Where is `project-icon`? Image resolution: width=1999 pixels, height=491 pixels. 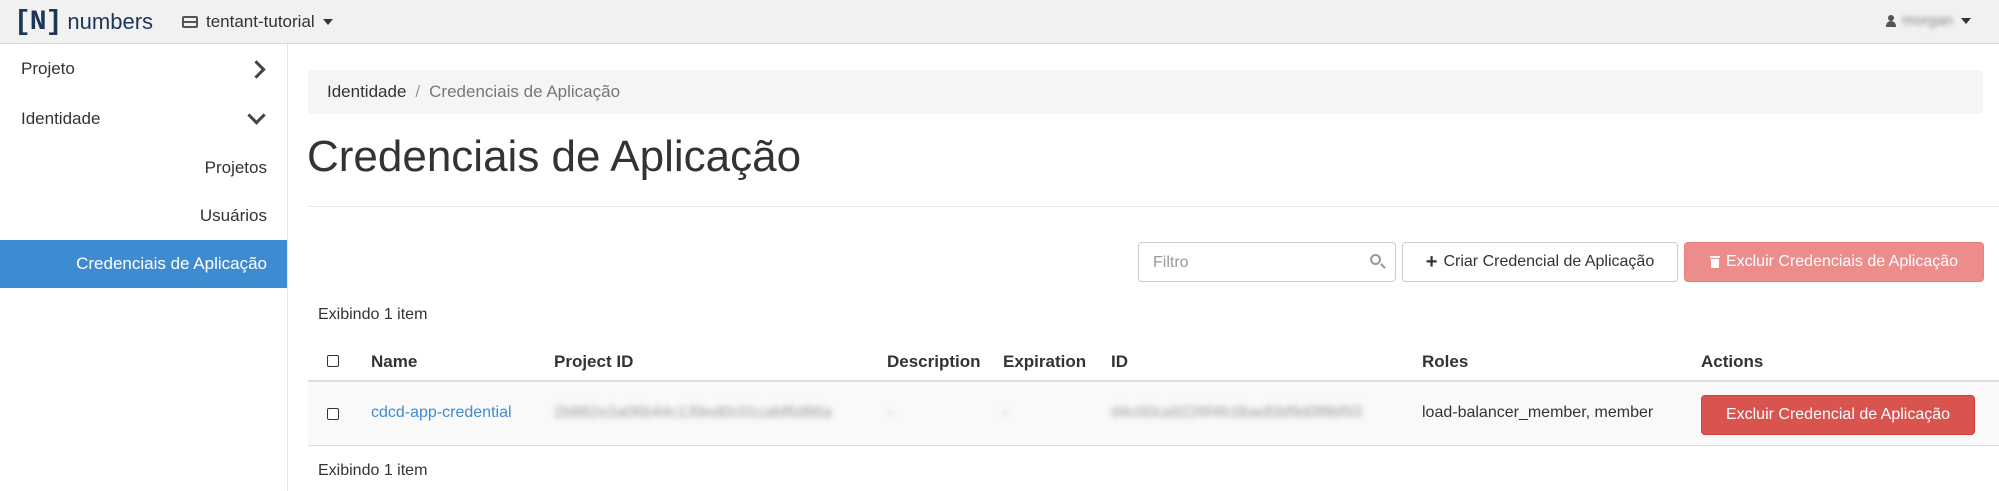
project-icon is located at coordinates (190, 22).